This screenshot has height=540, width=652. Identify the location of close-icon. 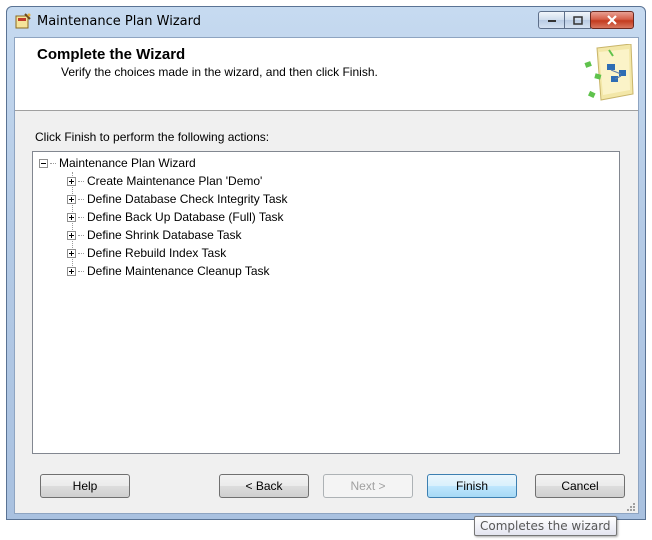
(612, 20).